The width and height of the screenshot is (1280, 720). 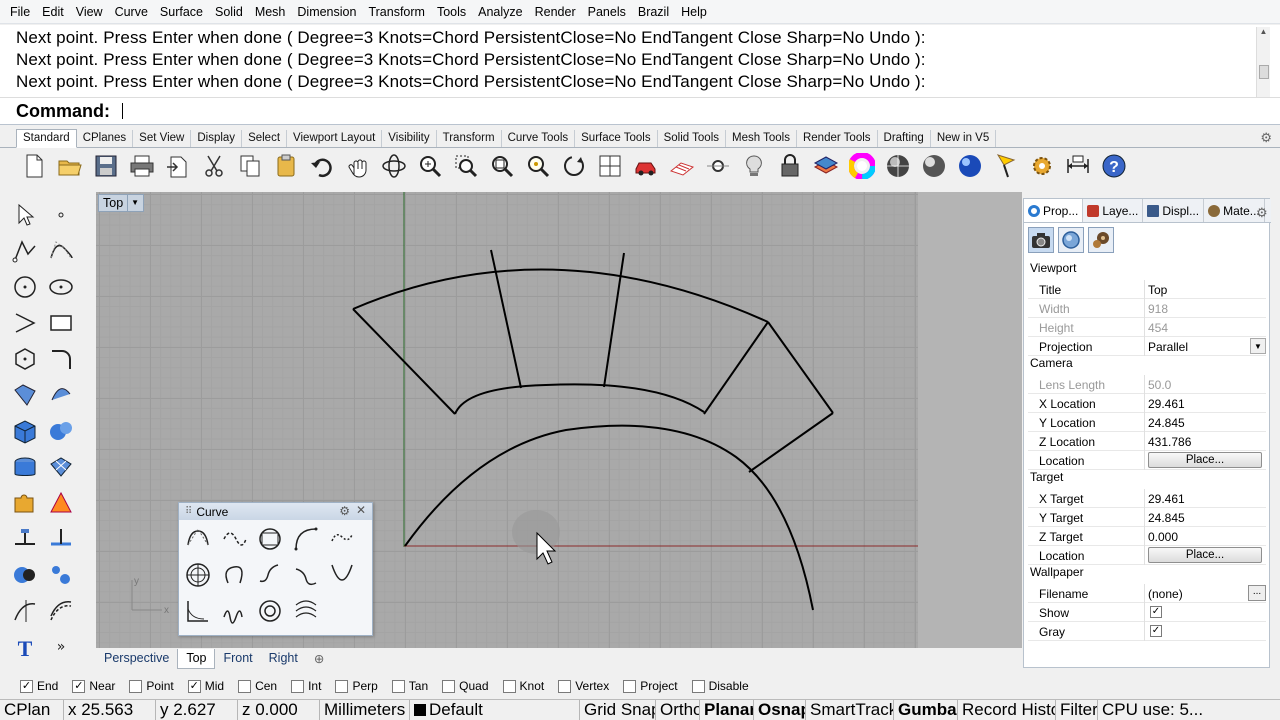 What do you see at coordinates (682, 166) in the screenshot?
I see `cplane-icon` at bounding box center [682, 166].